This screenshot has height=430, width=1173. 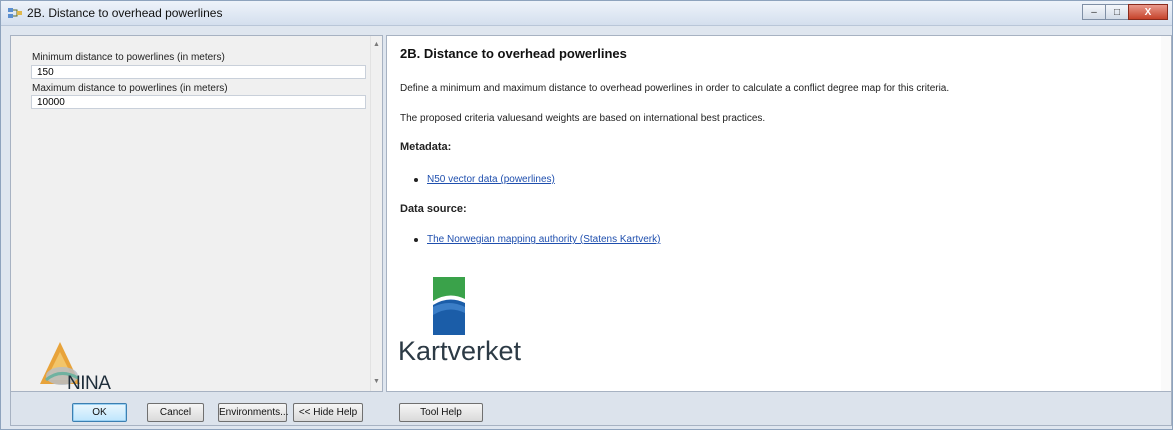 I want to click on minimize-button: –, so click(x=1094, y=12).